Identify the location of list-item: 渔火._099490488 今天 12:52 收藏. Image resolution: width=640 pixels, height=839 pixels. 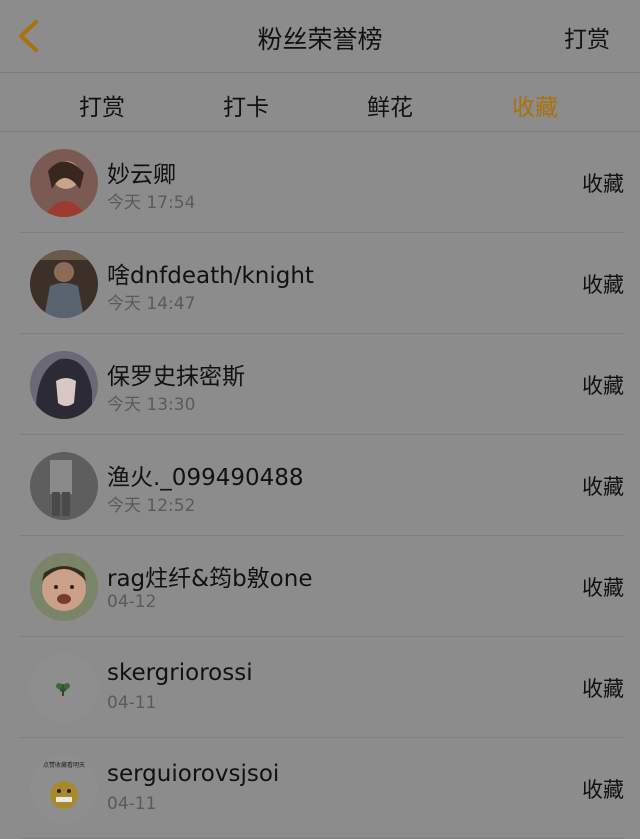
(322, 485).